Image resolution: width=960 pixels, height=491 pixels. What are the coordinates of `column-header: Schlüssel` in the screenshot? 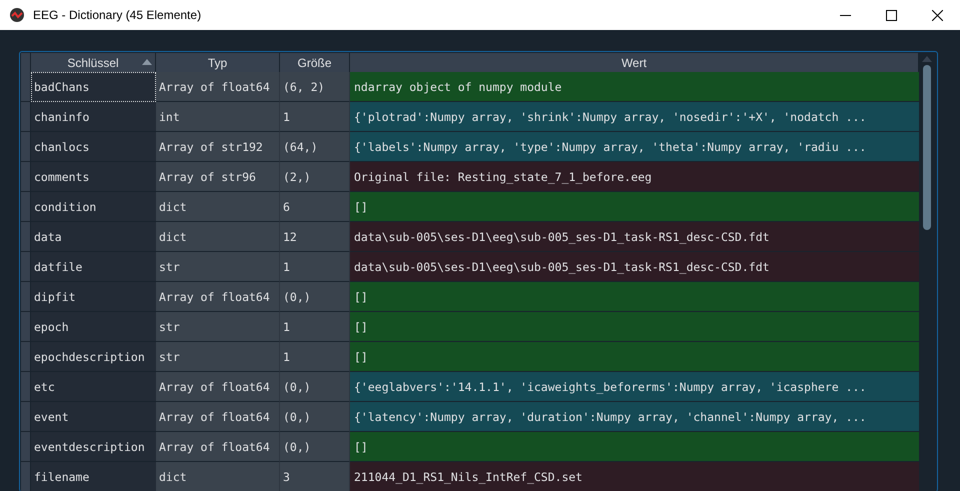 It's located at (93, 62).